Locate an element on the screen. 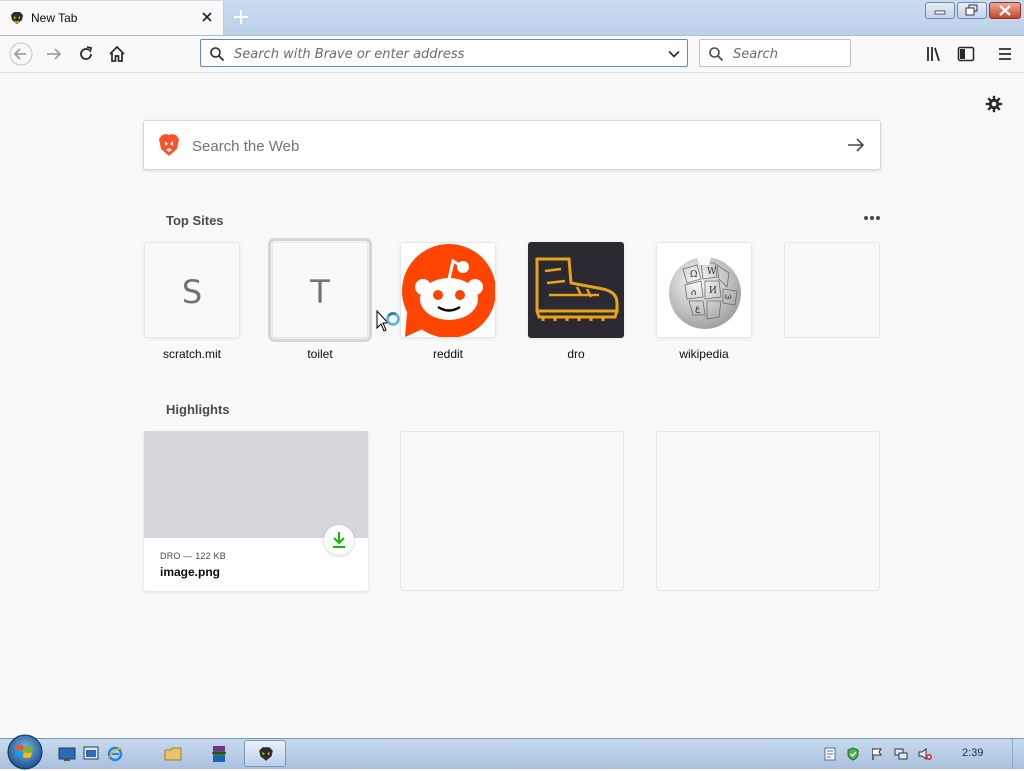  site-label: wikipedia is located at coordinates (704, 354).